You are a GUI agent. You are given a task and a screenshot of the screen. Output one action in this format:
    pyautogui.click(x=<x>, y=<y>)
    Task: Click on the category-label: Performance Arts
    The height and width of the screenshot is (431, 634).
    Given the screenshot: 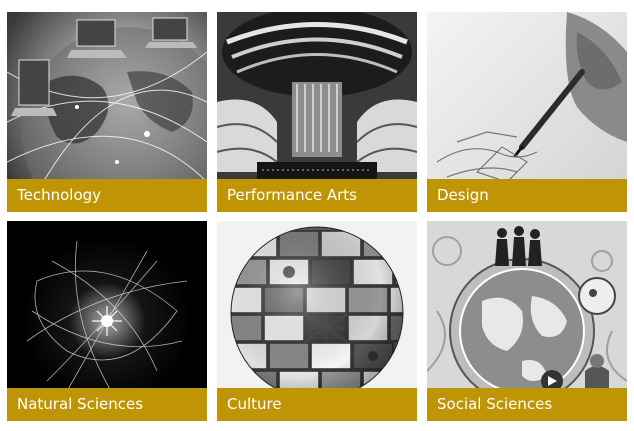 What is the action you would take?
    pyautogui.click(x=317, y=195)
    